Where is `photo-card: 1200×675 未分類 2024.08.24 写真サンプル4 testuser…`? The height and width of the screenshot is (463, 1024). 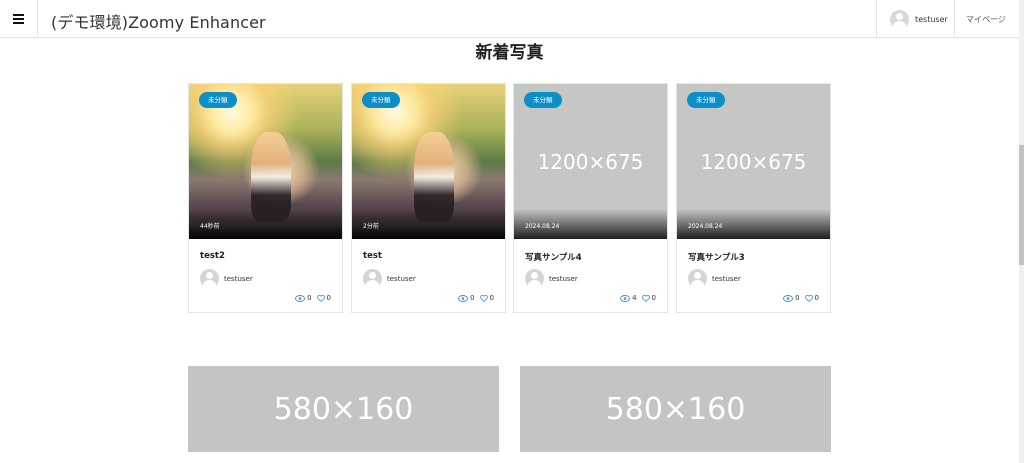
photo-card: 1200×675 未分類 2024.08.24 写真サンプル4 testuser… is located at coordinates (590, 198).